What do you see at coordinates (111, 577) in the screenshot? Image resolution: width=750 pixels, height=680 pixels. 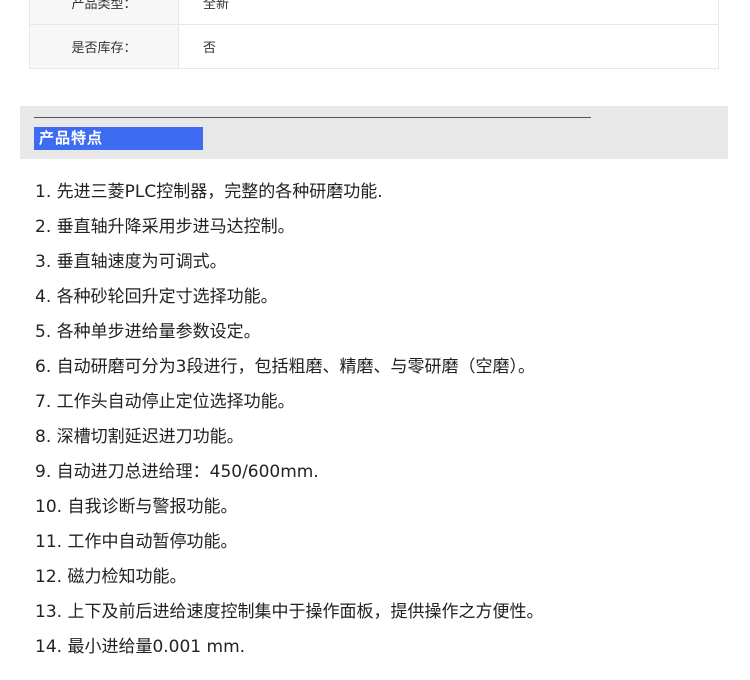 I see `list-item: 12. 磁力检知功能。` at bounding box center [111, 577].